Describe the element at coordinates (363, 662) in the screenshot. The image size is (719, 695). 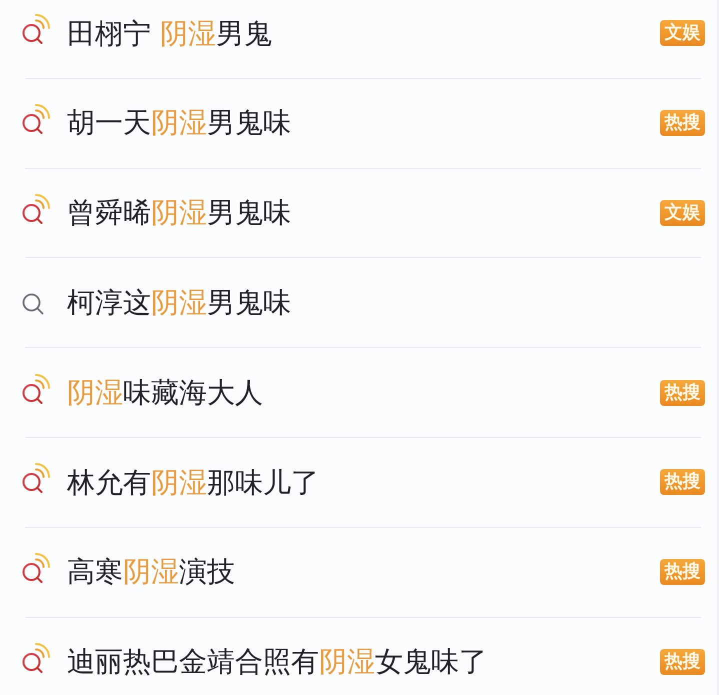
I see `search-suggestion: 迪丽热巴金靖合照有阴湿女鬼味了` at that location.